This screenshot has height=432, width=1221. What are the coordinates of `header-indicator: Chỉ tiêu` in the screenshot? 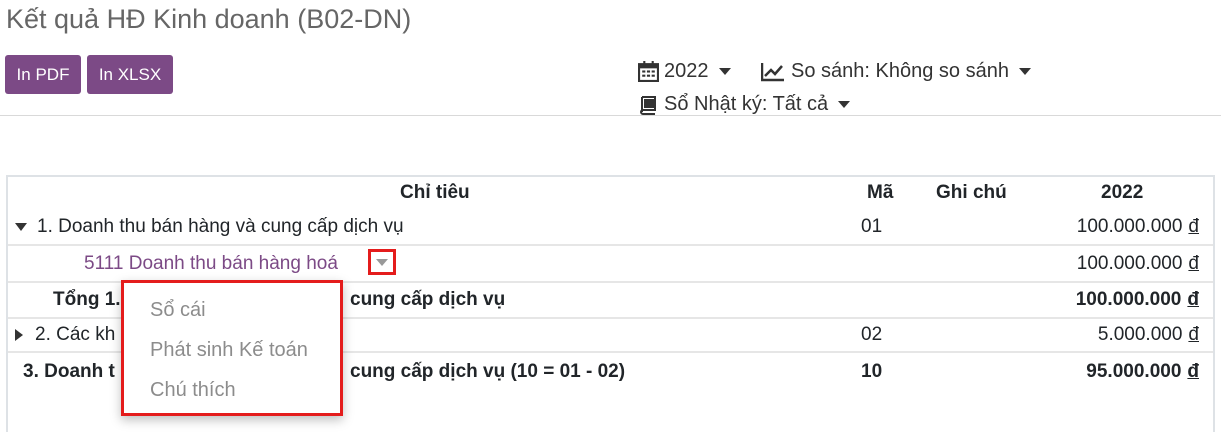 It's located at (435, 192).